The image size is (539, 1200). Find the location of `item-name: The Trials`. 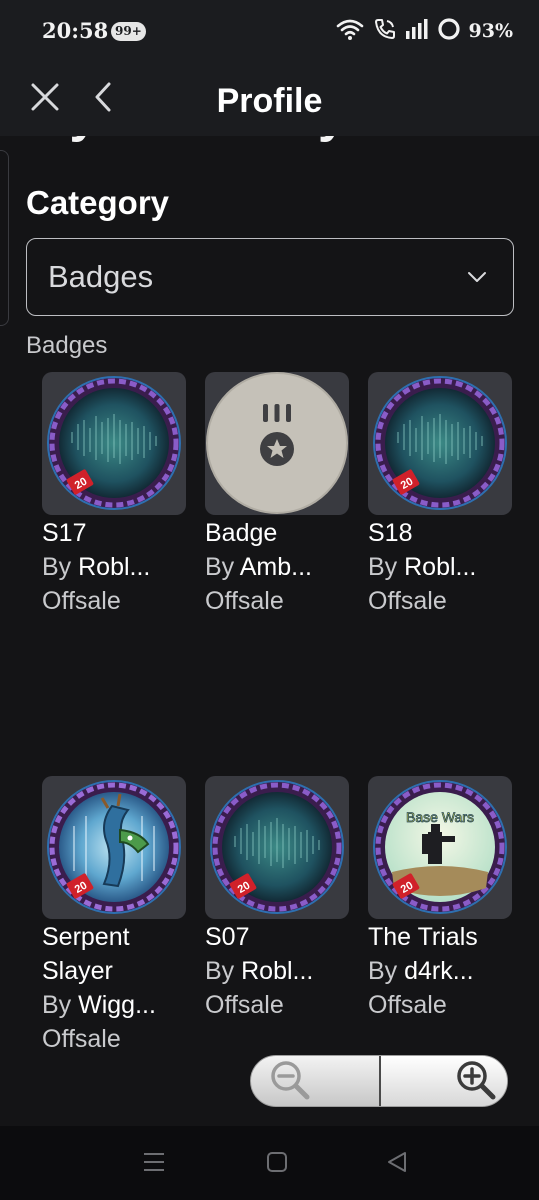

item-name: The Trials is located at coordinates (448, 937).